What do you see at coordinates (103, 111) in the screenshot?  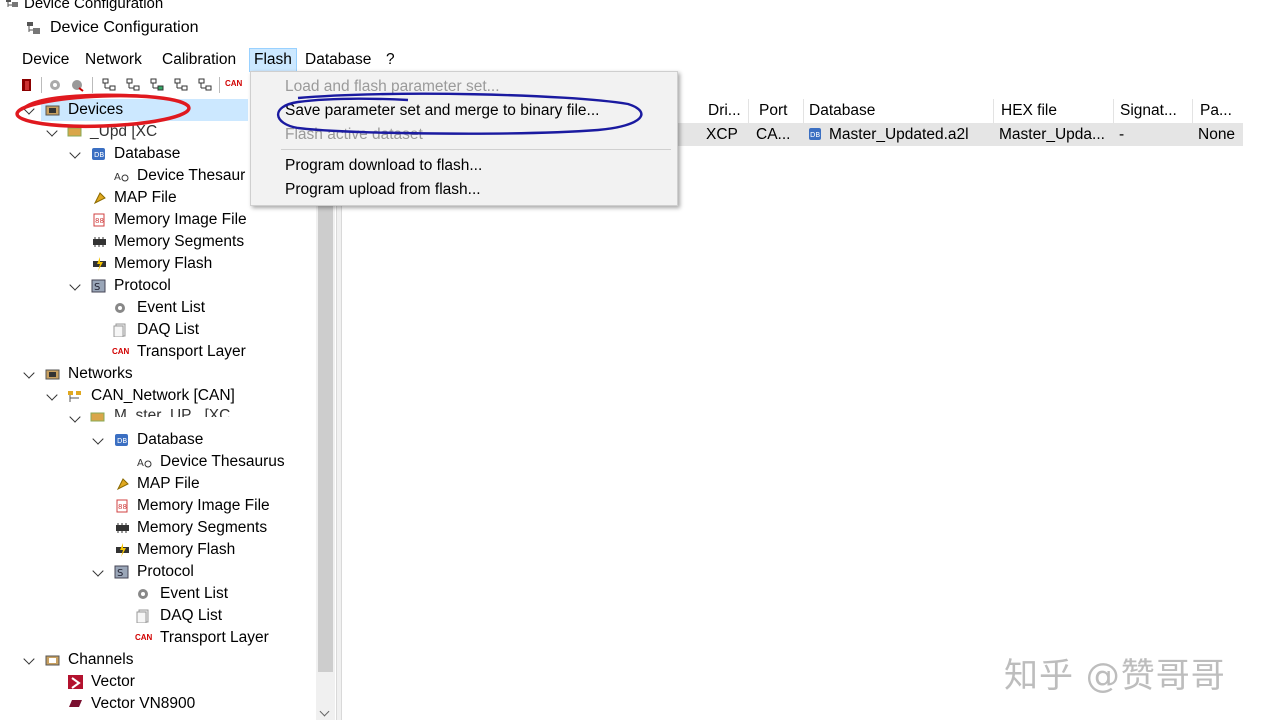 I see `red-circle-annotation` at bounding box center [103, 111].